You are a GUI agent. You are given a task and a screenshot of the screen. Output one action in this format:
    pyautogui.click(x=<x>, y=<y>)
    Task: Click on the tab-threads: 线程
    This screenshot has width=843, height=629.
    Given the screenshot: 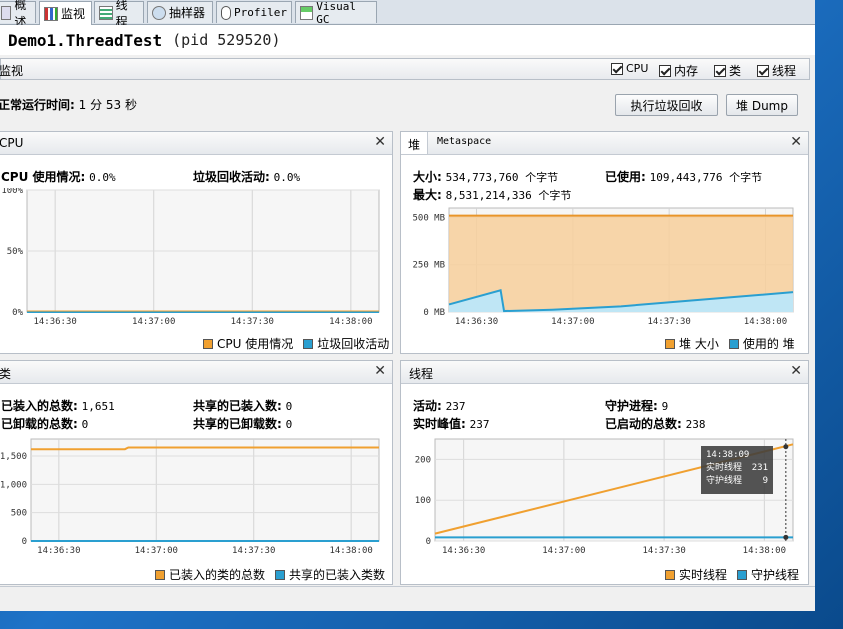 What is the action you would take?
    pyautogui.click(x=119, y=14)
    